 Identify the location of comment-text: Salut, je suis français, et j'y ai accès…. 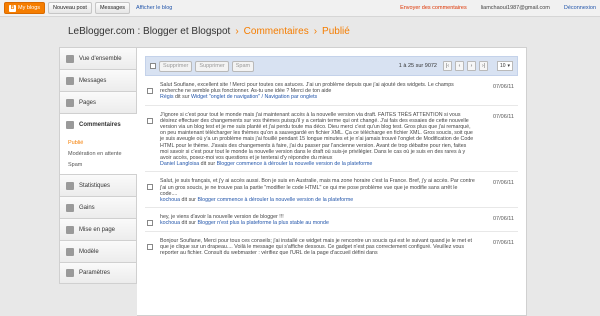
(317, 187).